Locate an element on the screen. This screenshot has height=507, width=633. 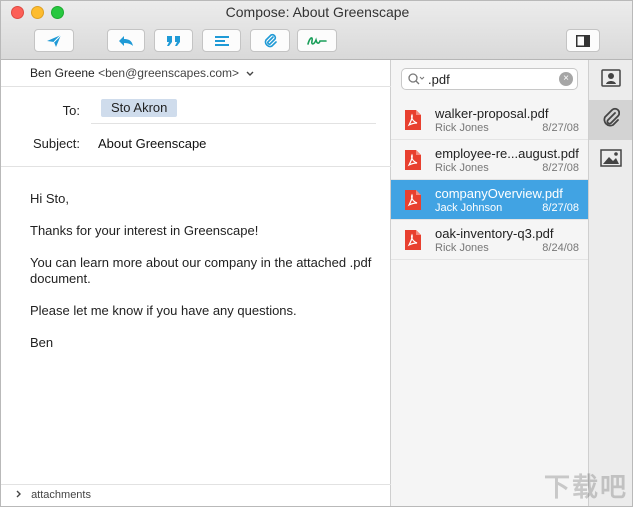
file-row: oak-inventory-q3.pdf Rick Jones 8/24/08 is located at coordinates (489, 240).